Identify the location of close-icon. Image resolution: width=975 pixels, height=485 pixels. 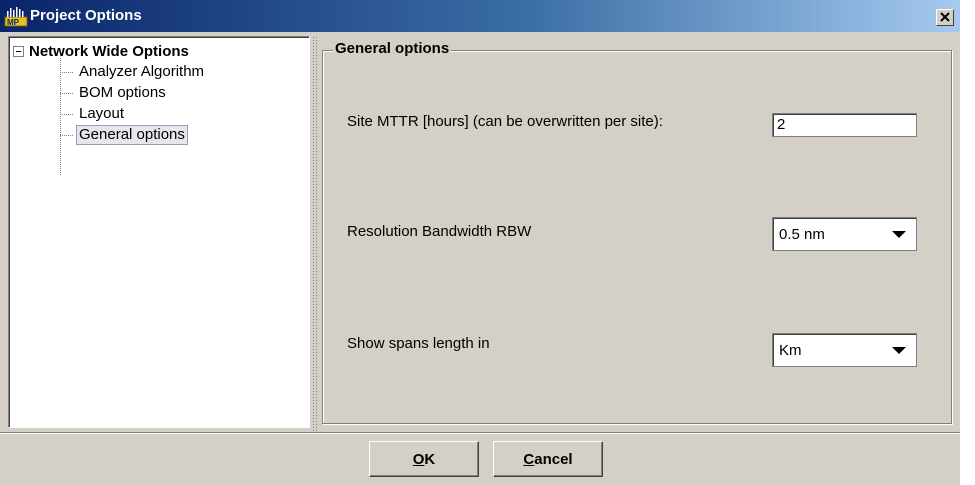
(945, 17).